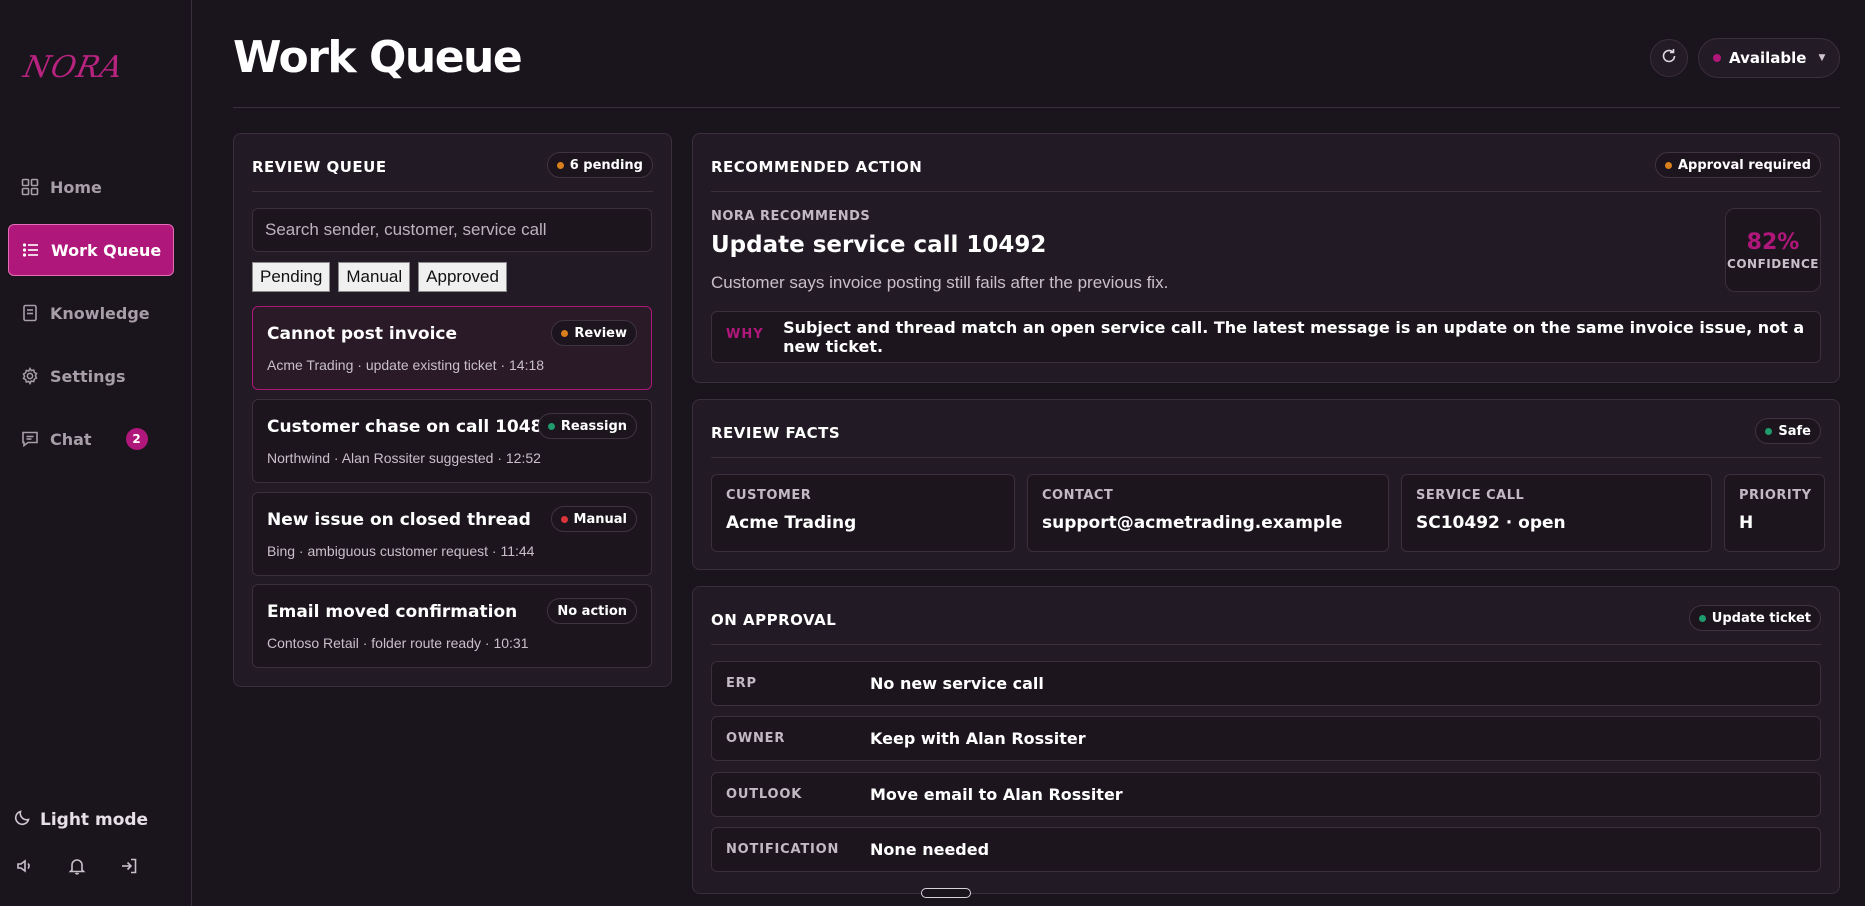 This screenshot has width=1865, height=906. Describe the element at coordinates (756, 738) in the screenshot. I see `approval-key: OWNER` at that location.